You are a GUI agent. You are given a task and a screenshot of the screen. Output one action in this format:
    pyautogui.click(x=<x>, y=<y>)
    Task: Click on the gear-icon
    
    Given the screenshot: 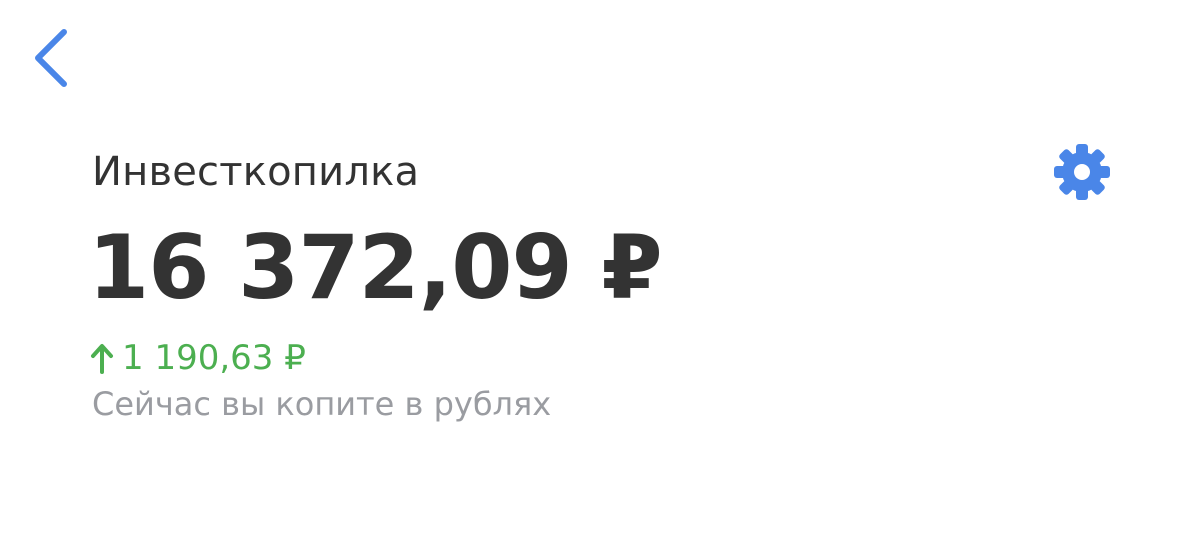 What is the action you would take?
    pyautogui.click(x=1082, y=172)
    